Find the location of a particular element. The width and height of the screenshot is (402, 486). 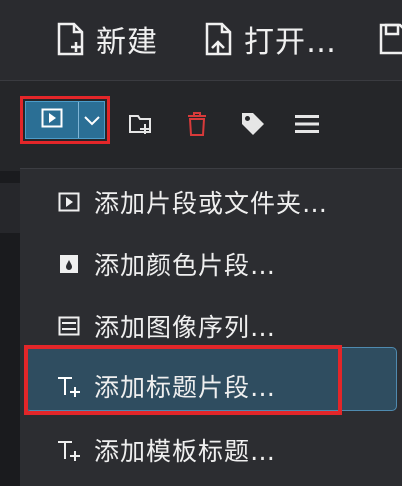

add-clip-button is located at coordinates (52, 120).